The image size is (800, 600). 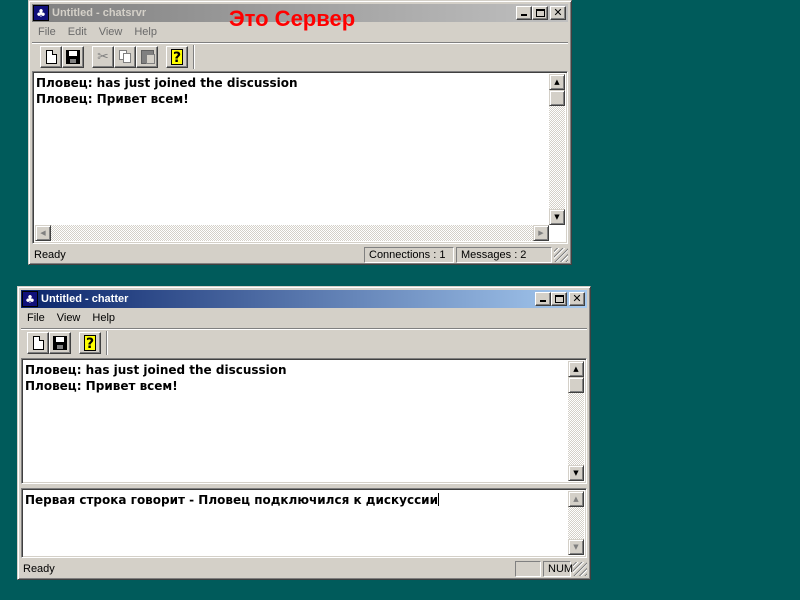 I want to click on scroll-left-button: ◀, so click(x=43, y=233).